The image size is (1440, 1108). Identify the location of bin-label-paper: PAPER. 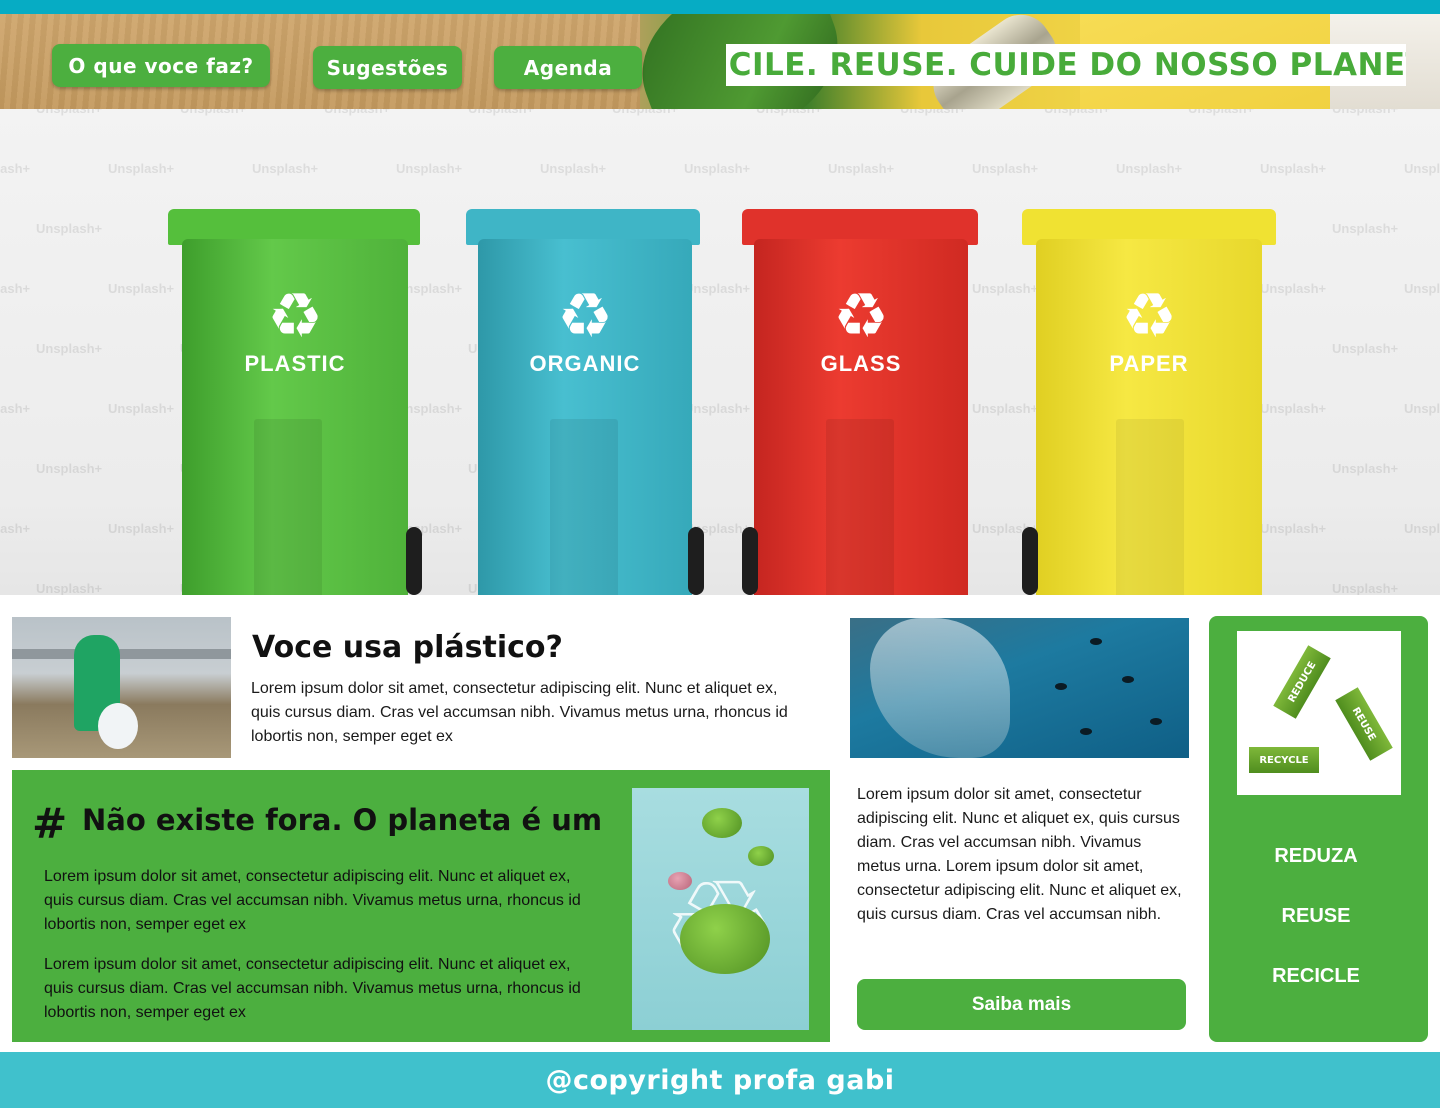
(1149, 363).